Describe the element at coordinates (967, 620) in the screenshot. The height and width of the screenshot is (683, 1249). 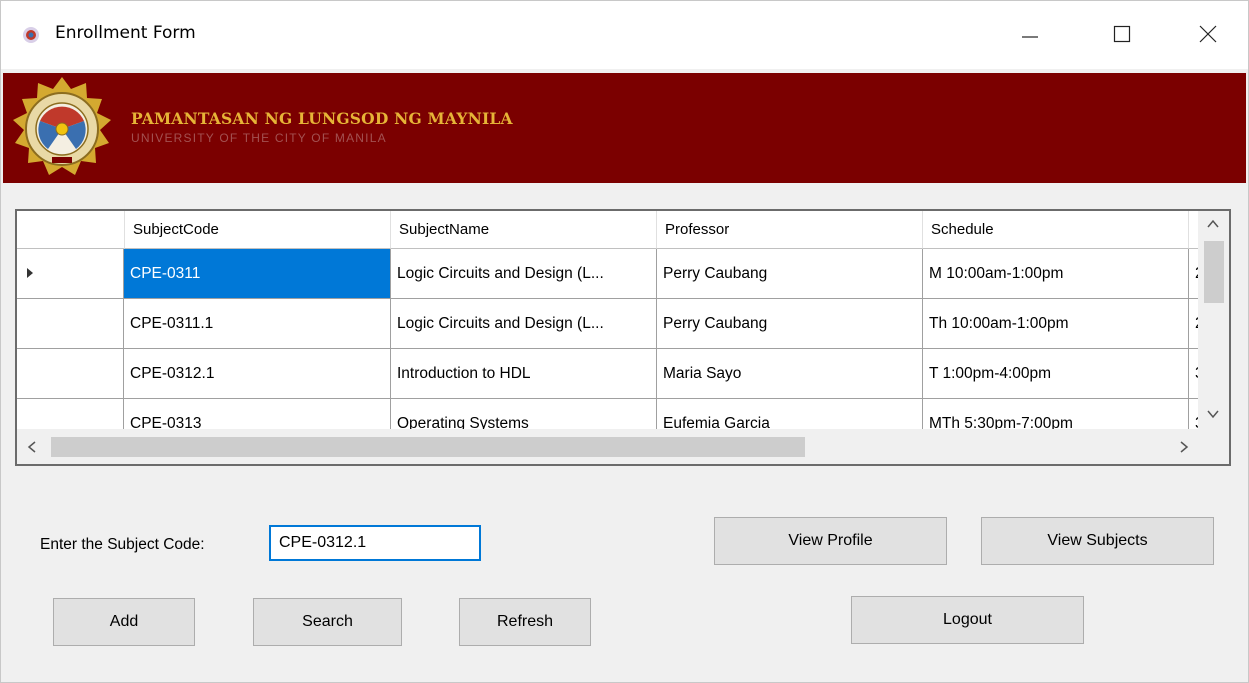
I see `logout-button: Logout` at that location.